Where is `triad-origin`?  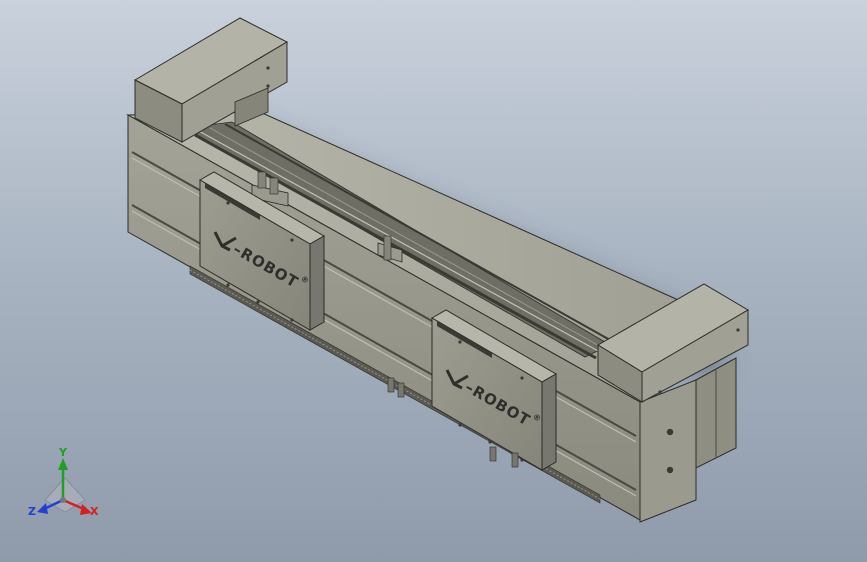
triad-origin is located at coordinates (63, 500).